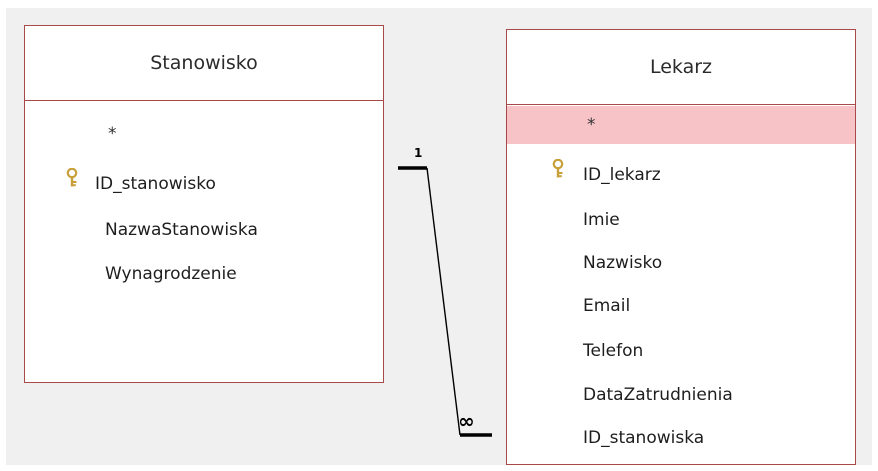 The height and width of the screenshot is (471, 878). What do you see at coordinates (443, 301) in the screenshot?
I see `relationship-connector` at bounding box center [443, 301].